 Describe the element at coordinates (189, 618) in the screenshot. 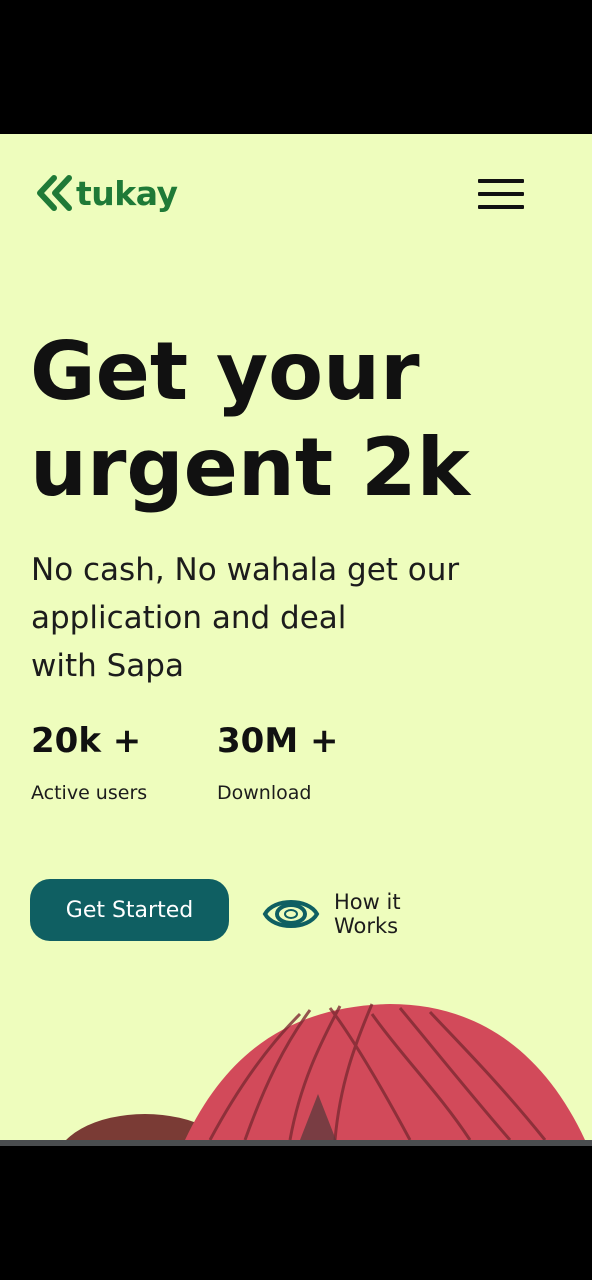

I see `subtitle-line: application and deal` at that location.